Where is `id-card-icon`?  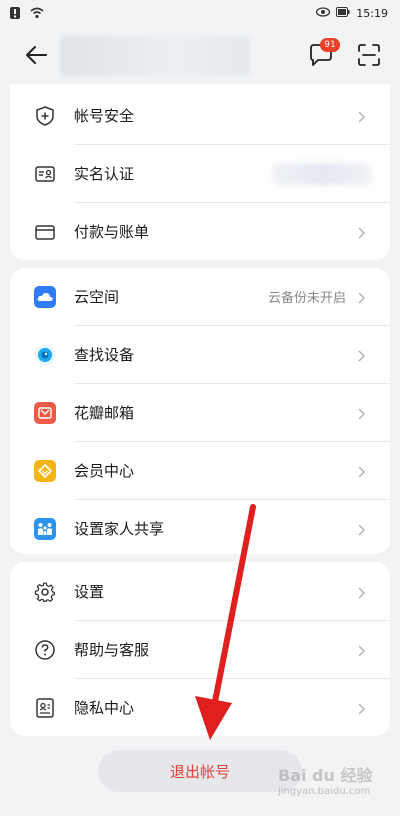 id-card-icon is located at coordinates (45, 174).